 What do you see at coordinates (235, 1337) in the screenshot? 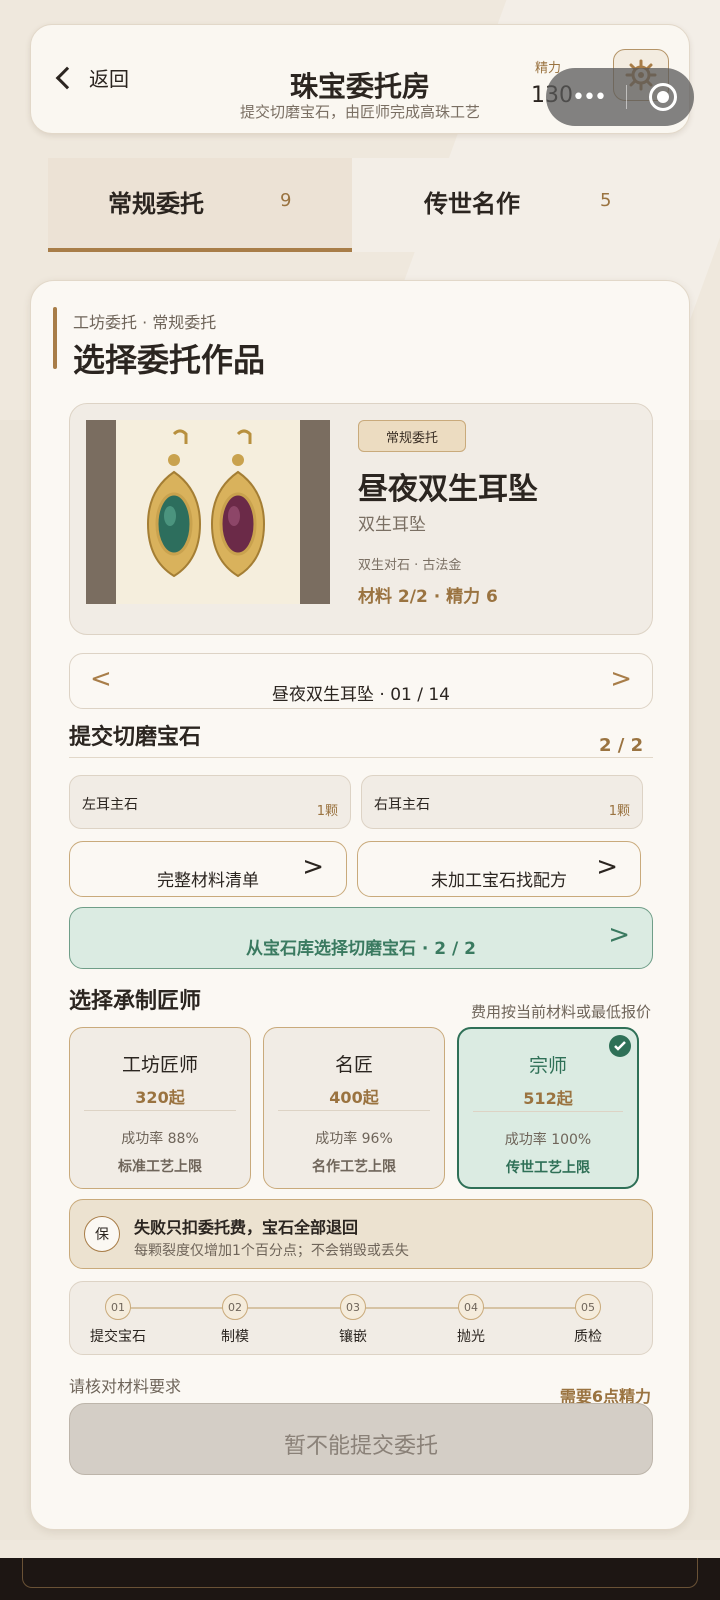
I see `step-label: 制模` at bounding box center [235, 1337].